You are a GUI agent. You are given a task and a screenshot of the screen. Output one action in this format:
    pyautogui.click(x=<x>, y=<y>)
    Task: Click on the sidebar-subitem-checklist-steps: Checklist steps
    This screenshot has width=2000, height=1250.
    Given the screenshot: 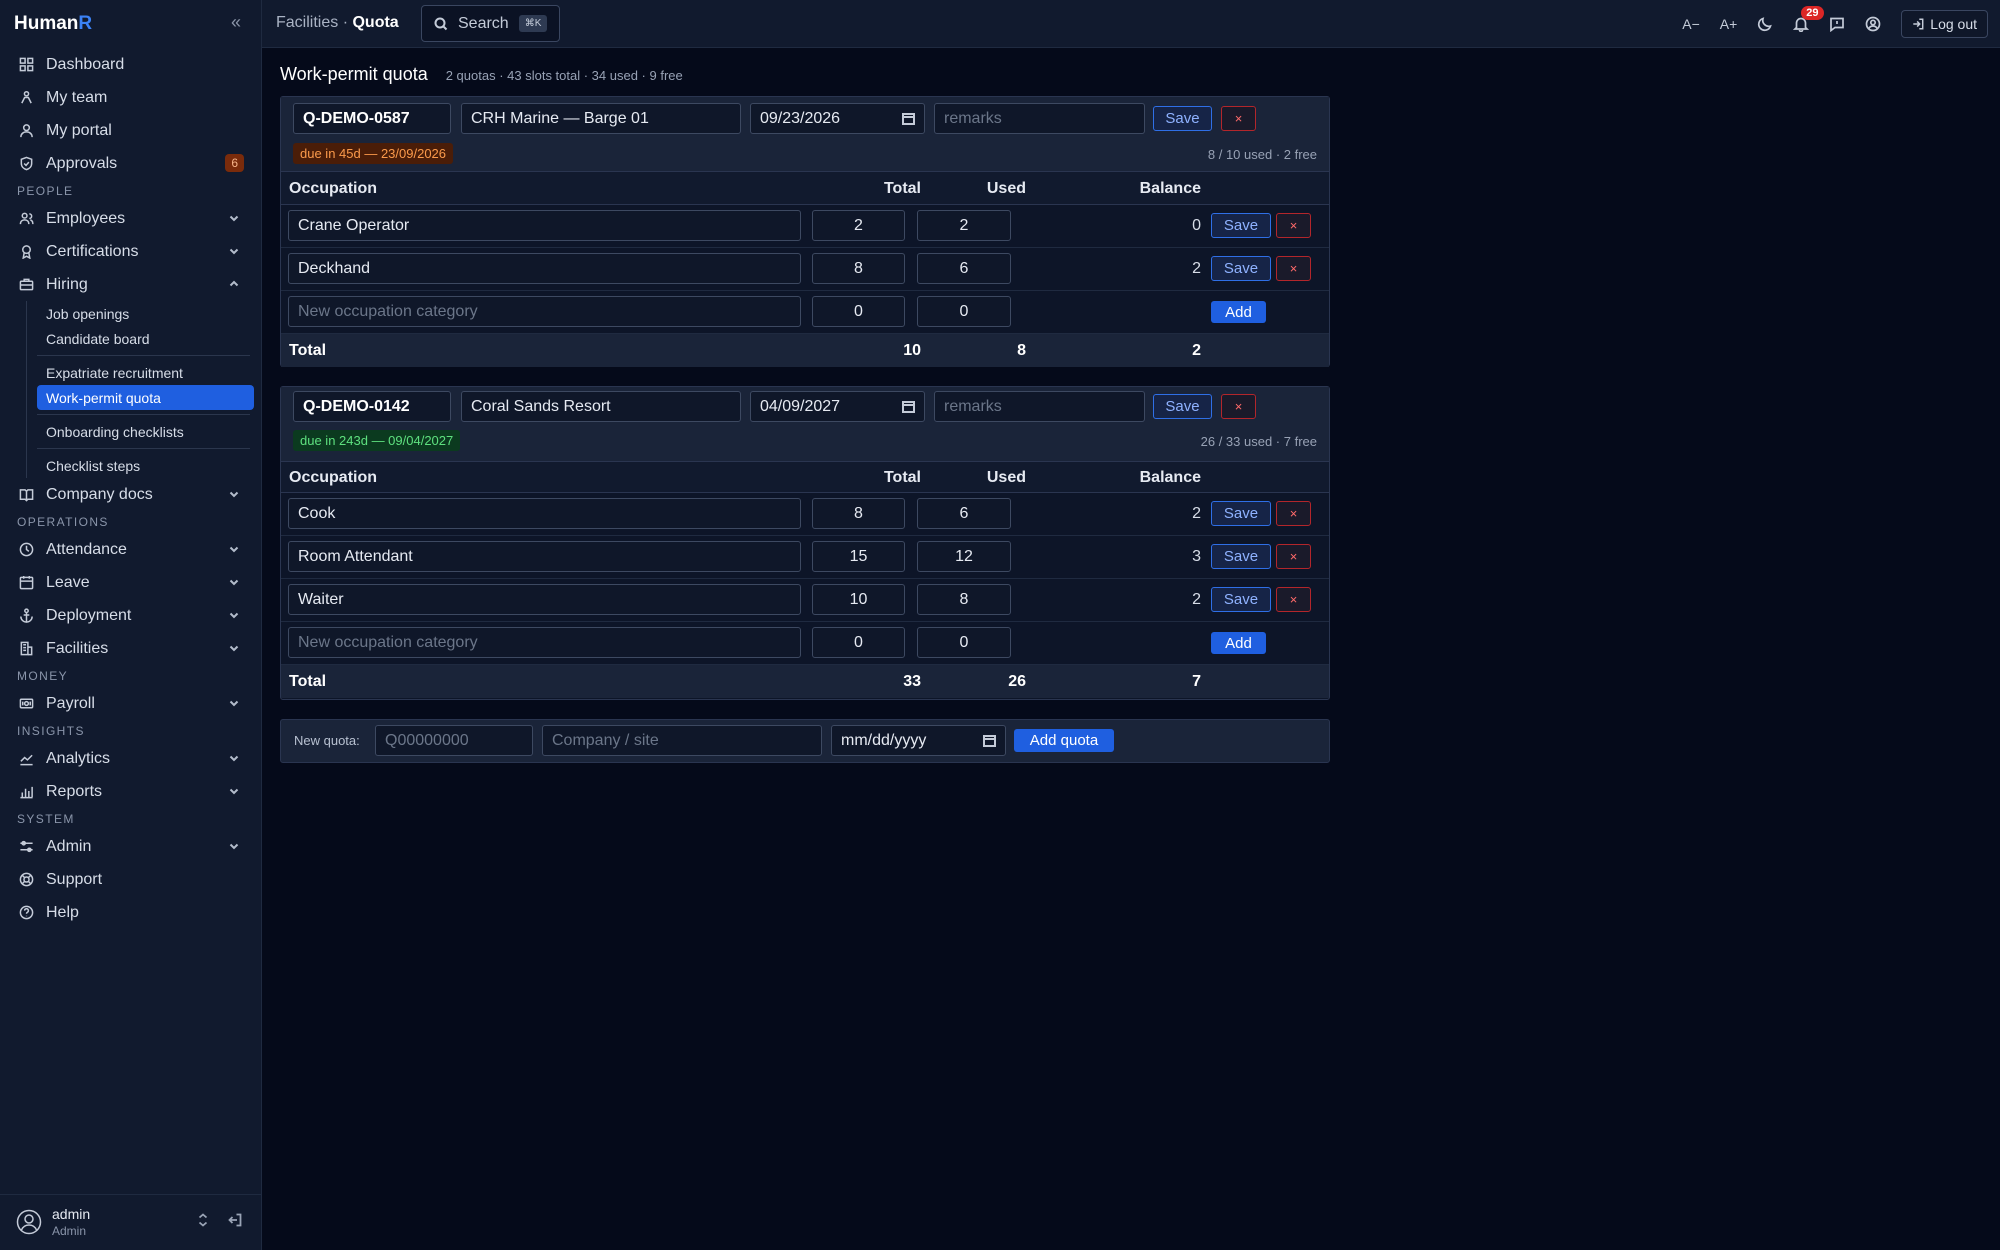 What is the action you would take?
    pyautogui.click(x=145, y=465)
    